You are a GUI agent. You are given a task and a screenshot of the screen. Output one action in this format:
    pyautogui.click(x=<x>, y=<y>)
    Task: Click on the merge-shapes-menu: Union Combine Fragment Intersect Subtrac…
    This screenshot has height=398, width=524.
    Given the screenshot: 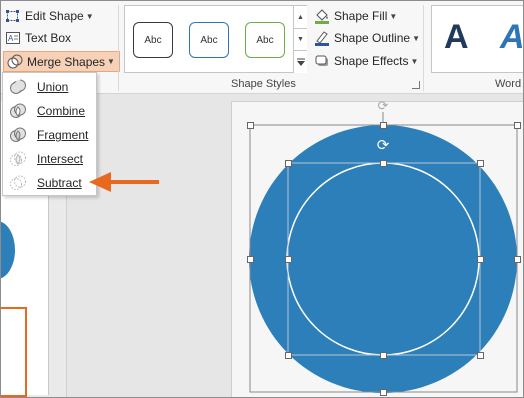 What is the action you would take?
    pyautogui.click(x=49, y=134)
    